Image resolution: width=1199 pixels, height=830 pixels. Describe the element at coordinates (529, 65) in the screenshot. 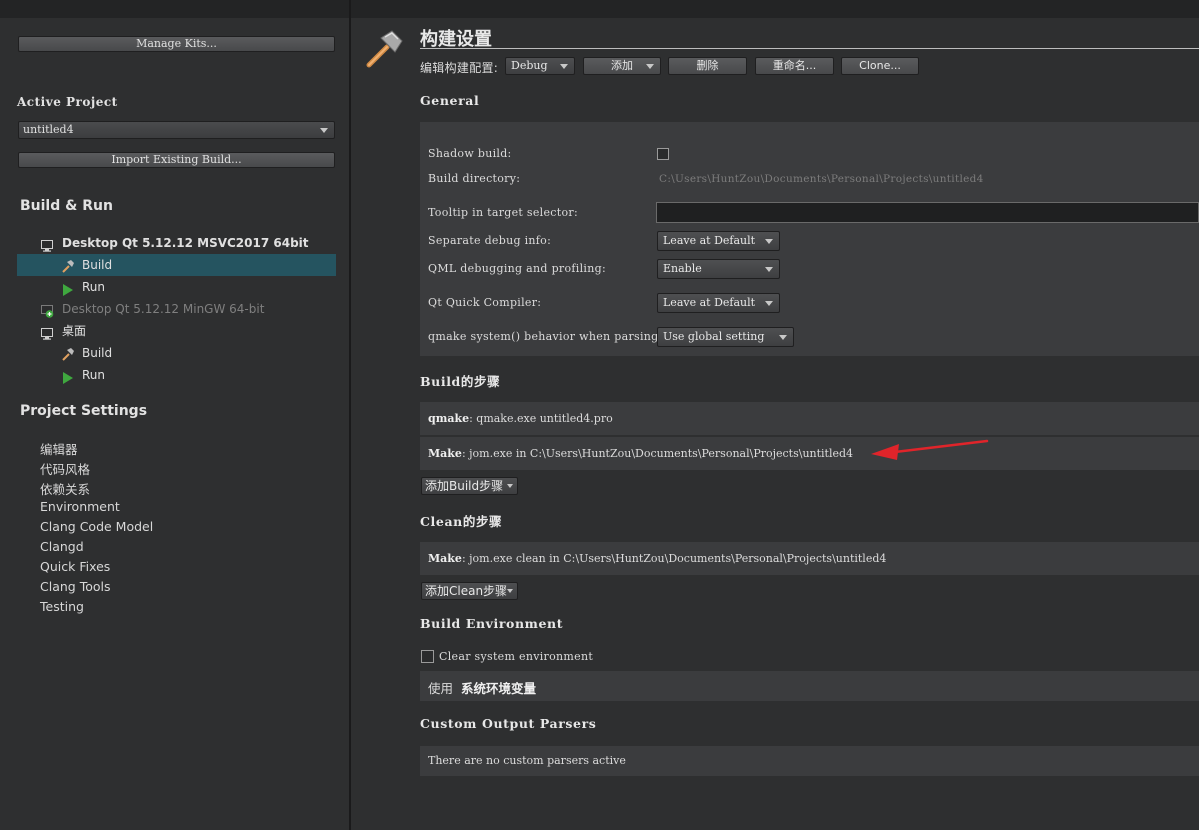

I see `build-config-value: Debug` at that location.